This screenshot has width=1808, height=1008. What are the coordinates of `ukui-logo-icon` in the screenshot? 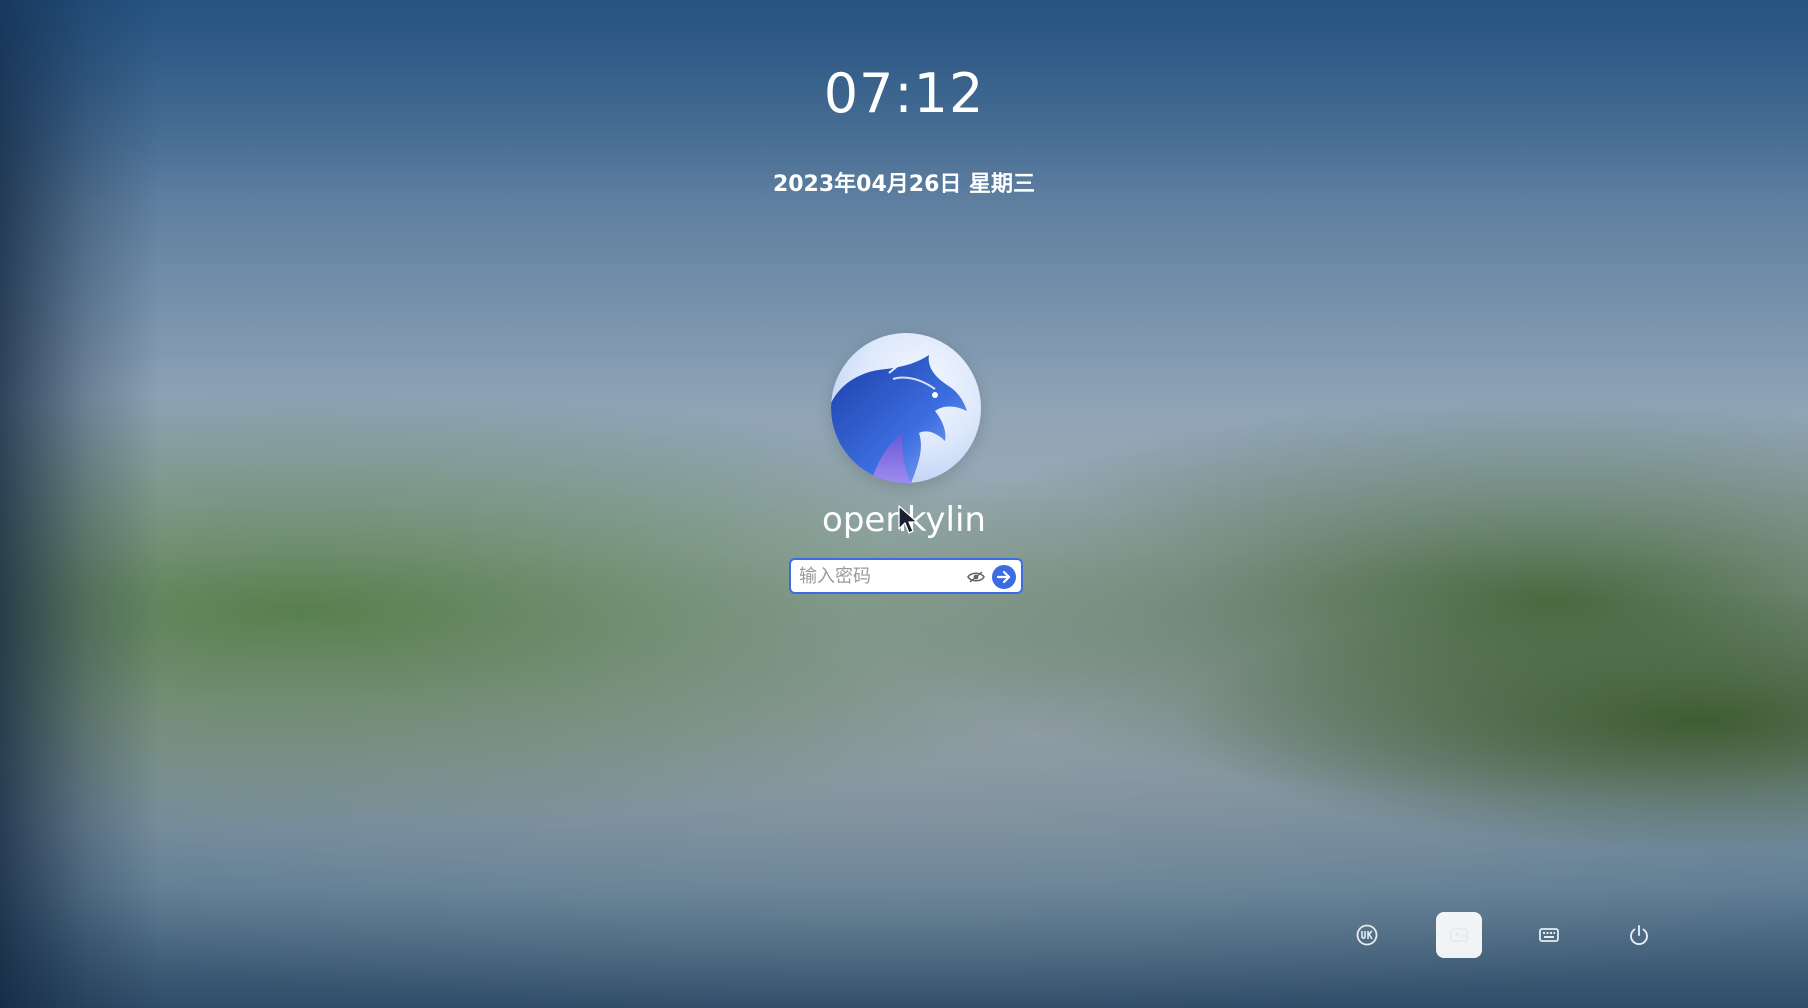 It's located at (1367, 935).